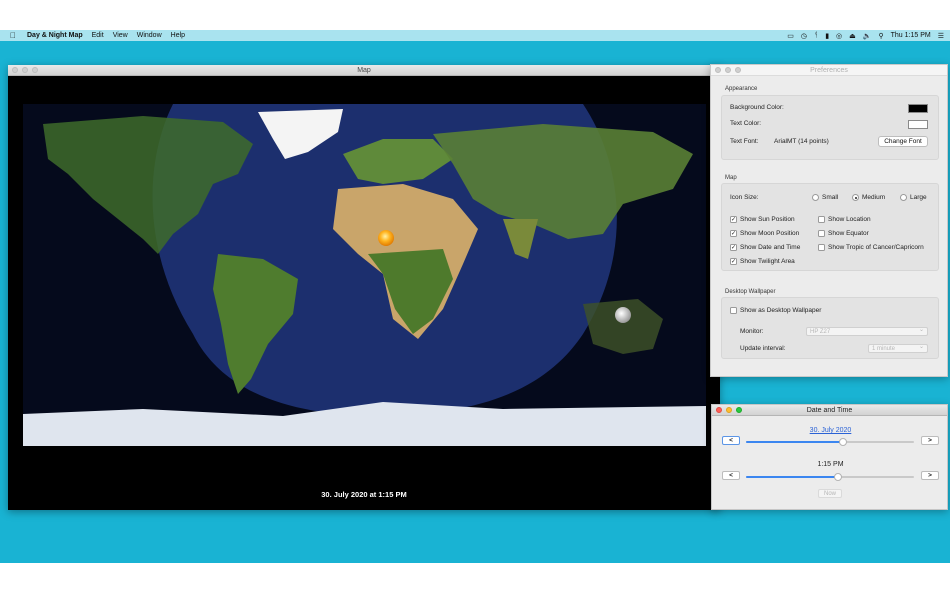 This screenshot has height=594, width=950. Describe the element at coordinates (623, 315) in the screenshot. I see `moon-icon` at that location.